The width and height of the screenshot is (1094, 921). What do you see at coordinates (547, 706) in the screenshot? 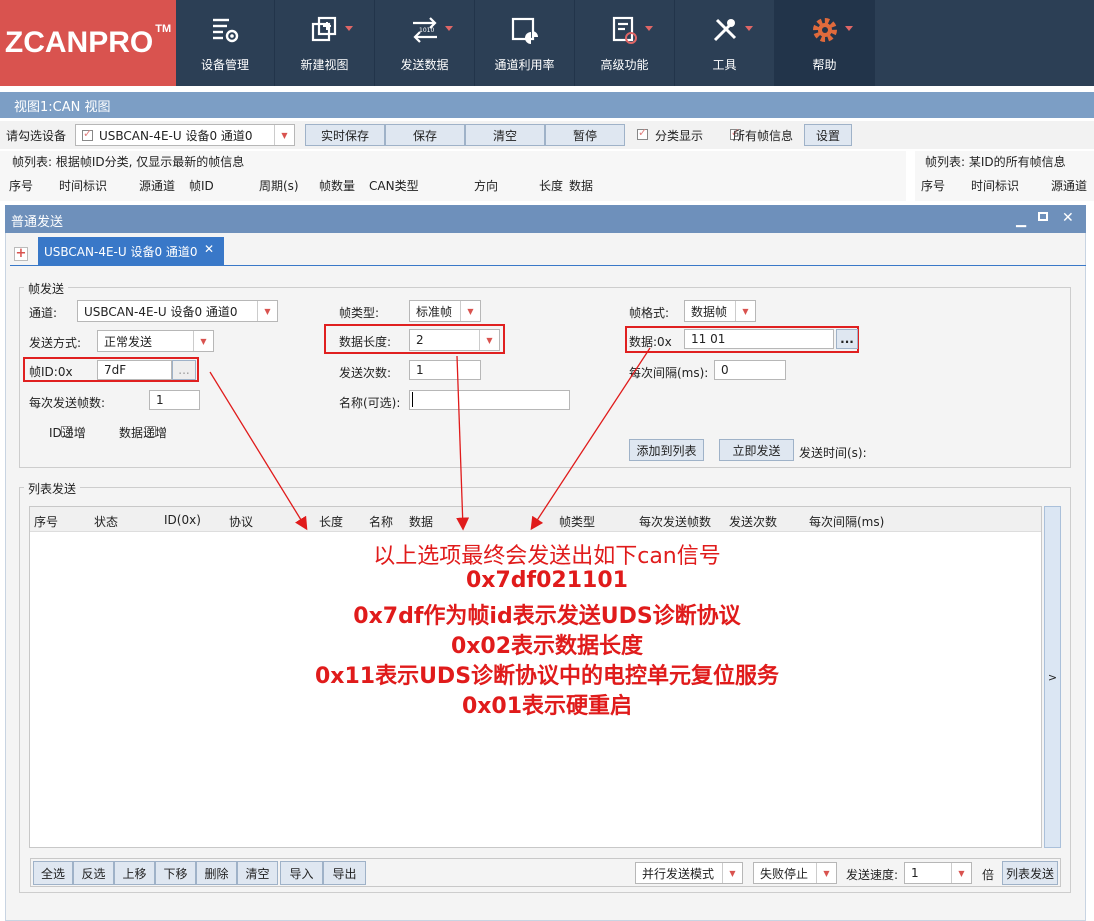
I see `annotation-line: 0x01表示硬重启` at bounding box center [547, 706].